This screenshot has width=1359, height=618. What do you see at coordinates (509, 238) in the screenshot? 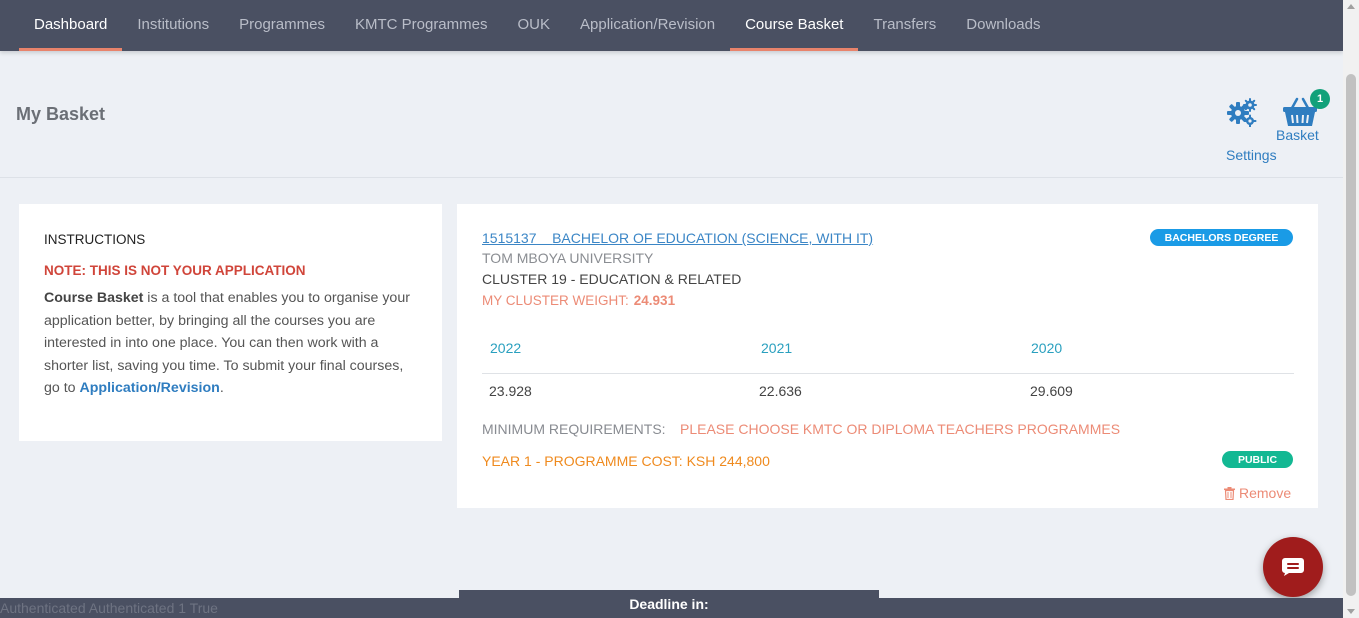
I see `course-code: 1515137` at bounding box center [509, 238].